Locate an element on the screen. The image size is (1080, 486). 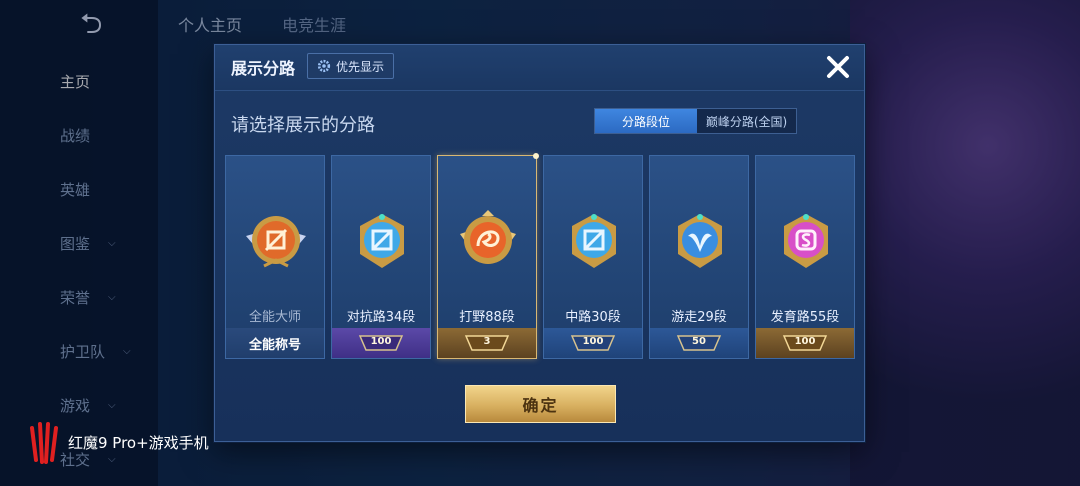
watermark-text: 红魔9 Pro+游戏手机 is located at coordinates (138, 442).